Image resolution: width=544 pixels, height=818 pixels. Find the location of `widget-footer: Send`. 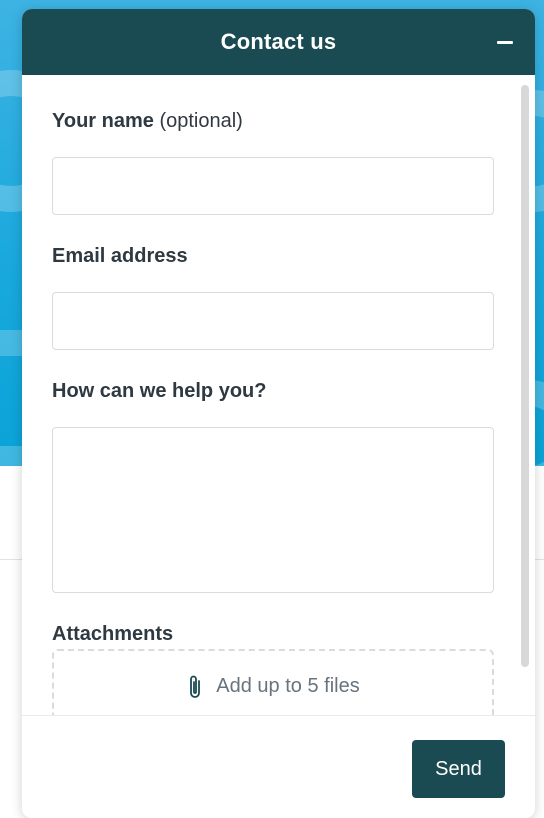

widget-footer: Send is located at coordinates (278, 766).